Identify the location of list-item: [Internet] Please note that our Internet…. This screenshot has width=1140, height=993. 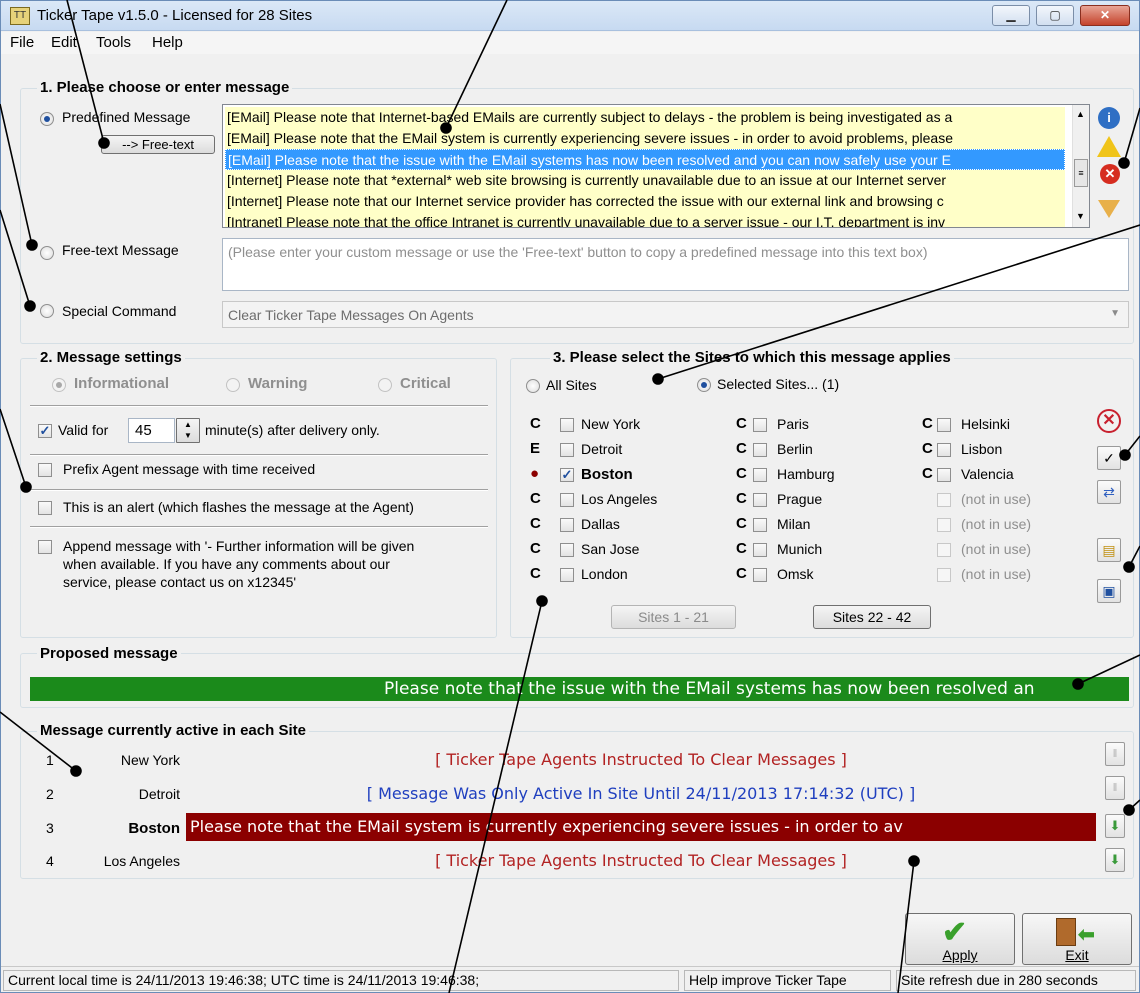
(645, 201).